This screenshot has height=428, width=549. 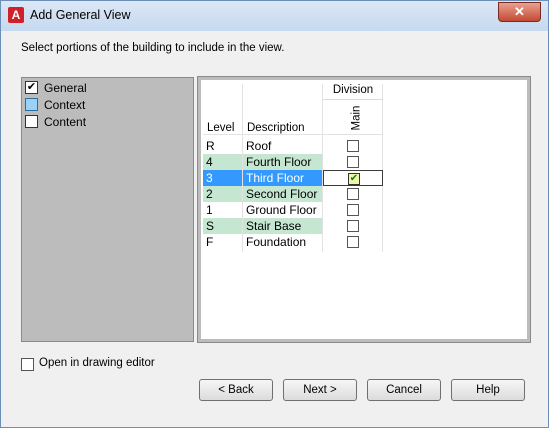 What do you see at coordinates (108, 104) in the screenshot?
I see `list-item-context: Context` at bounding box center [108, 104].